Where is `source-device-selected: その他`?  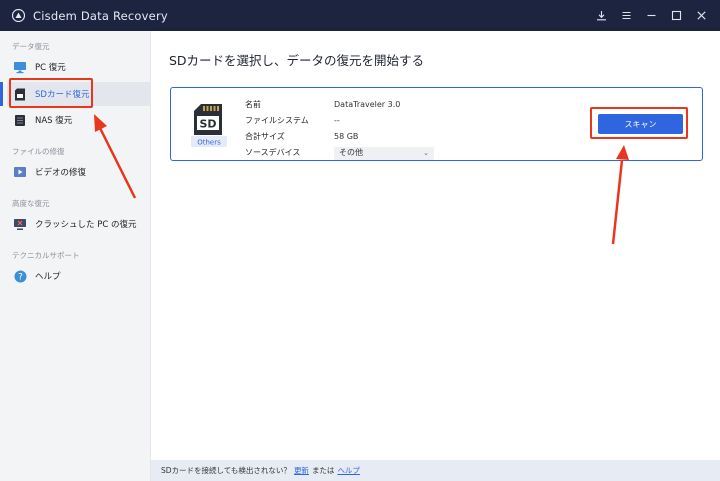 source-device-selected: その他 is located at coordinates (351, 152).